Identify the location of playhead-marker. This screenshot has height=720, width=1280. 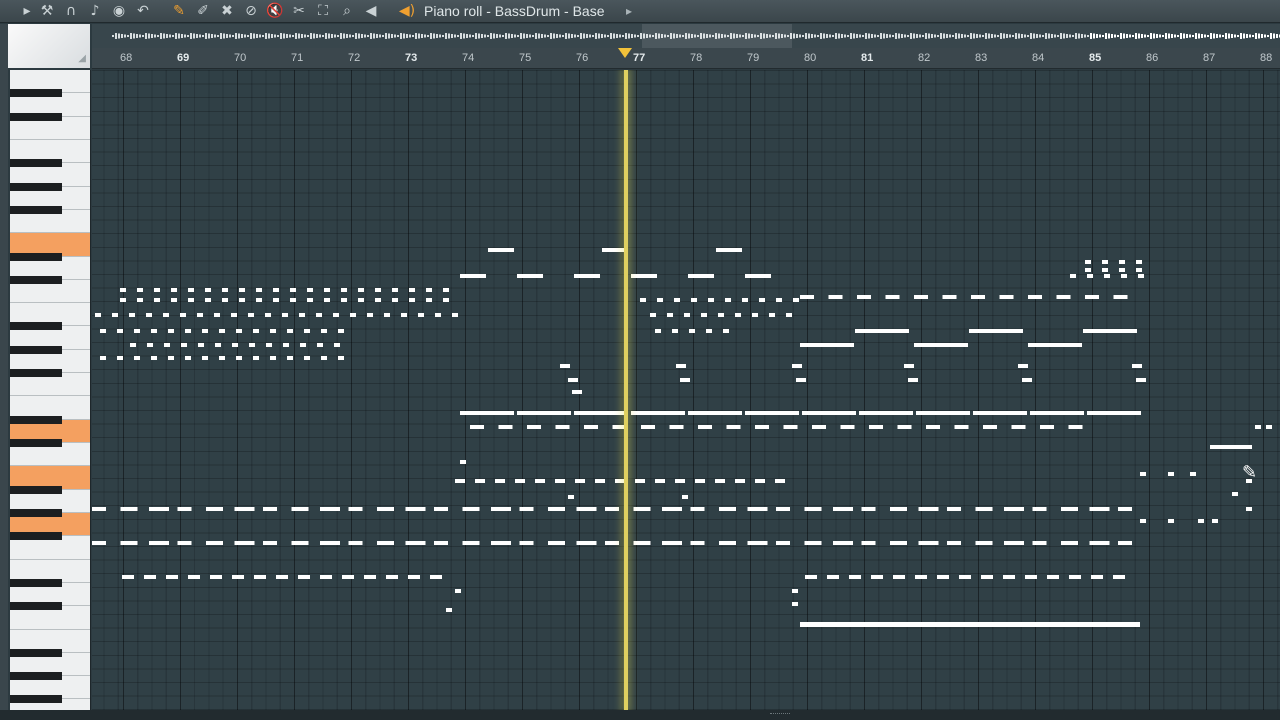
(625, 53).